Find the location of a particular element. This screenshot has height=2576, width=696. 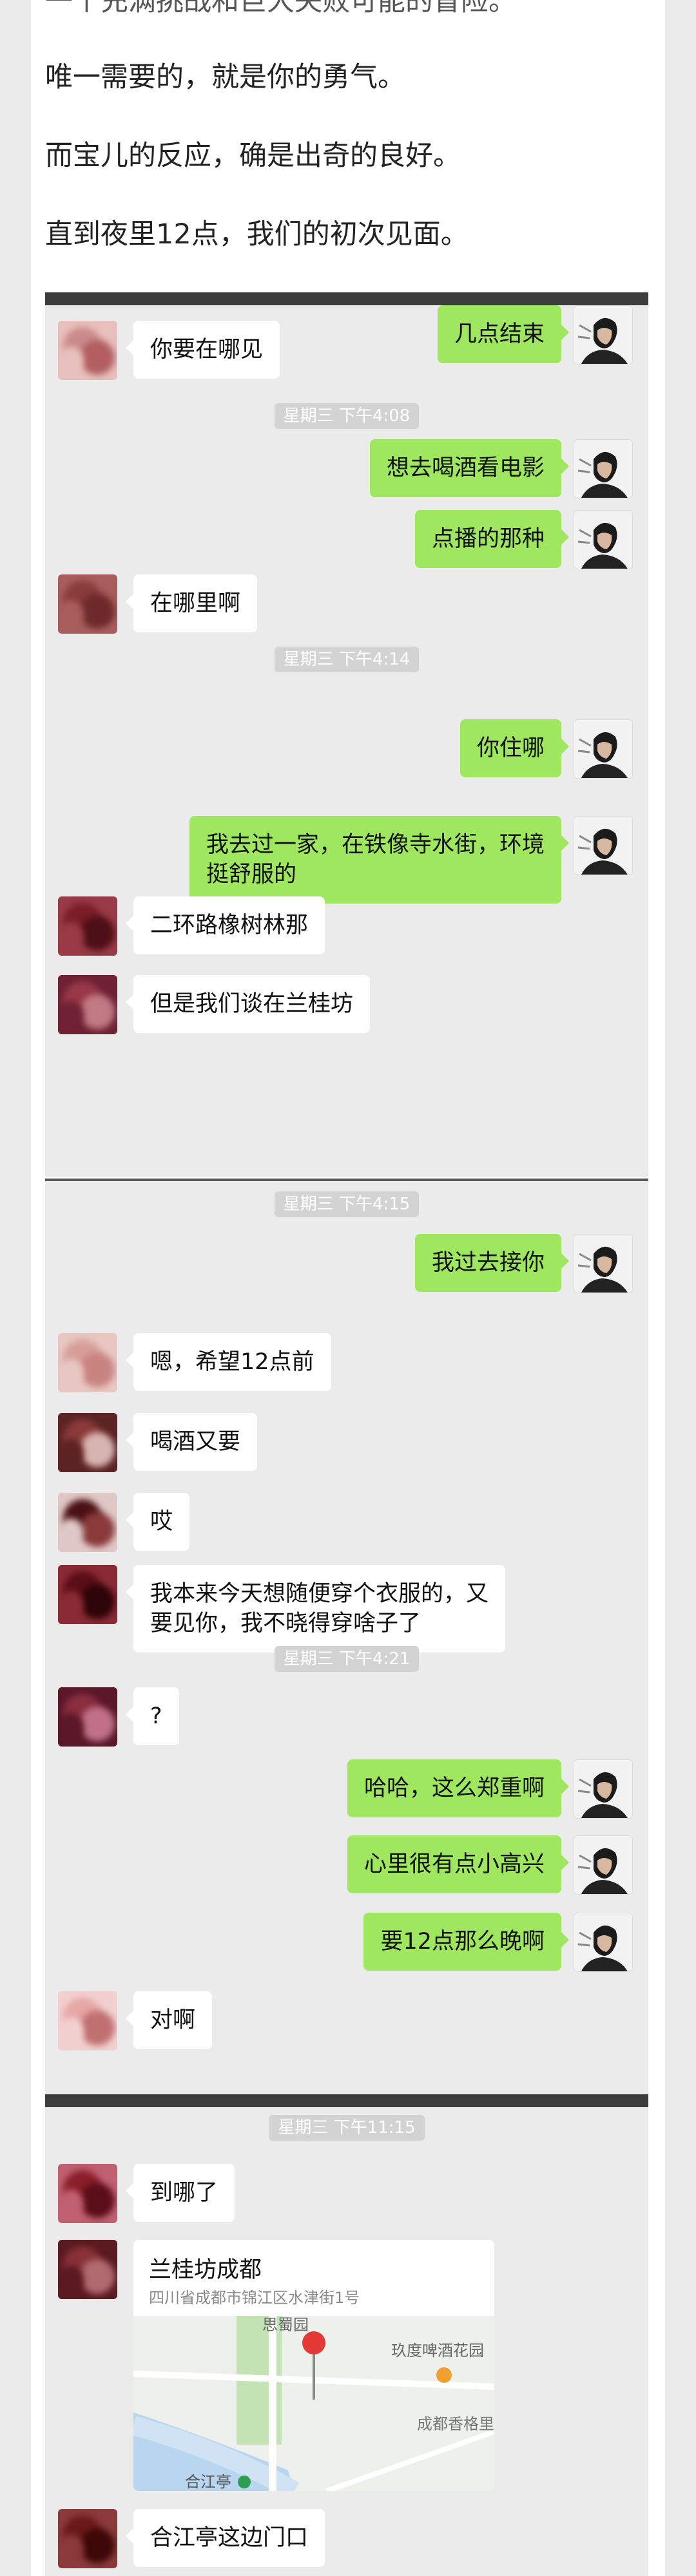

message-bubble: 合江亭这边门口 is located at coordinates (225, 2538).